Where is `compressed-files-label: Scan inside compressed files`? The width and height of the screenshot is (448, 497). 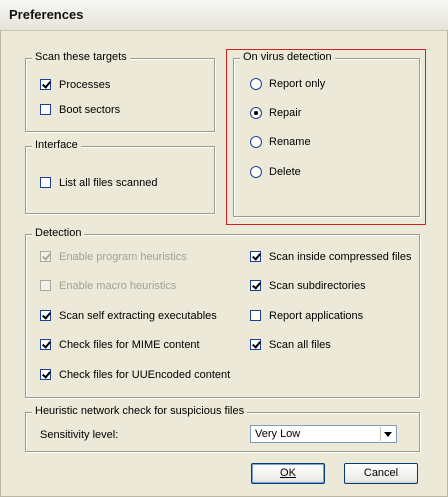 compressed-files-label: Scan inside compressed files is located at coordinates (340, 257).